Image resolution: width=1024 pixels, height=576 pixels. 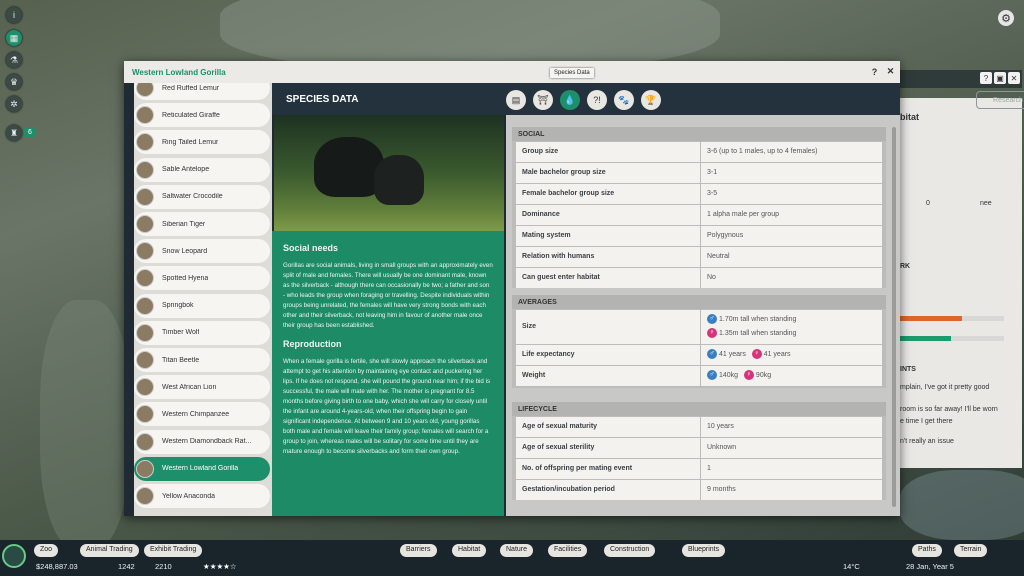 I want to click on species-name: Western Chimpanzee, so click(x=196, y=414).